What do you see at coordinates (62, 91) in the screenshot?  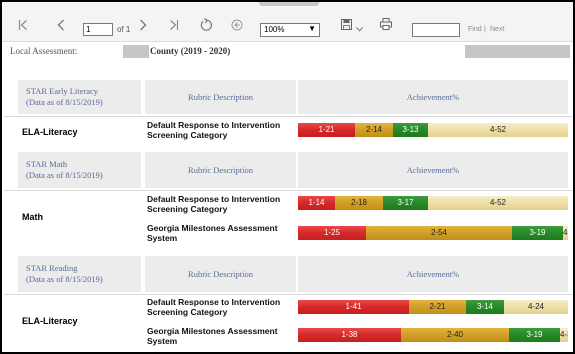 I see `assessment-name: STAR Early Literacy` at bounding box center [62, 91].